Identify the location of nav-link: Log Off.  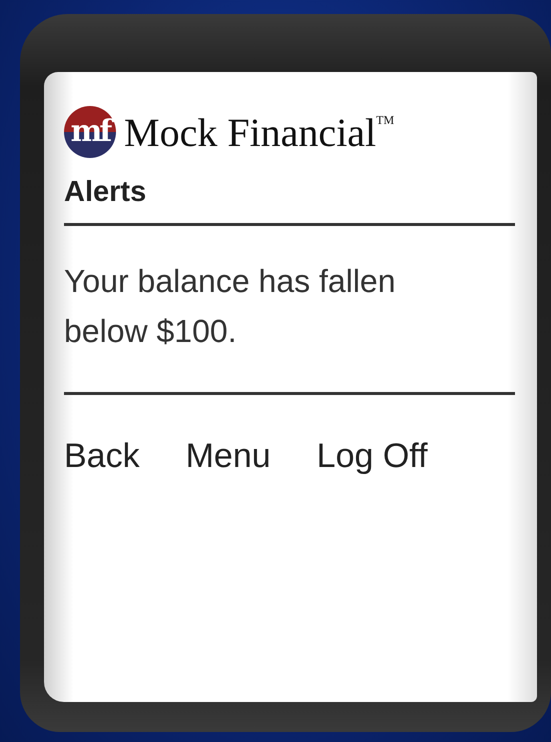
(372, 456).